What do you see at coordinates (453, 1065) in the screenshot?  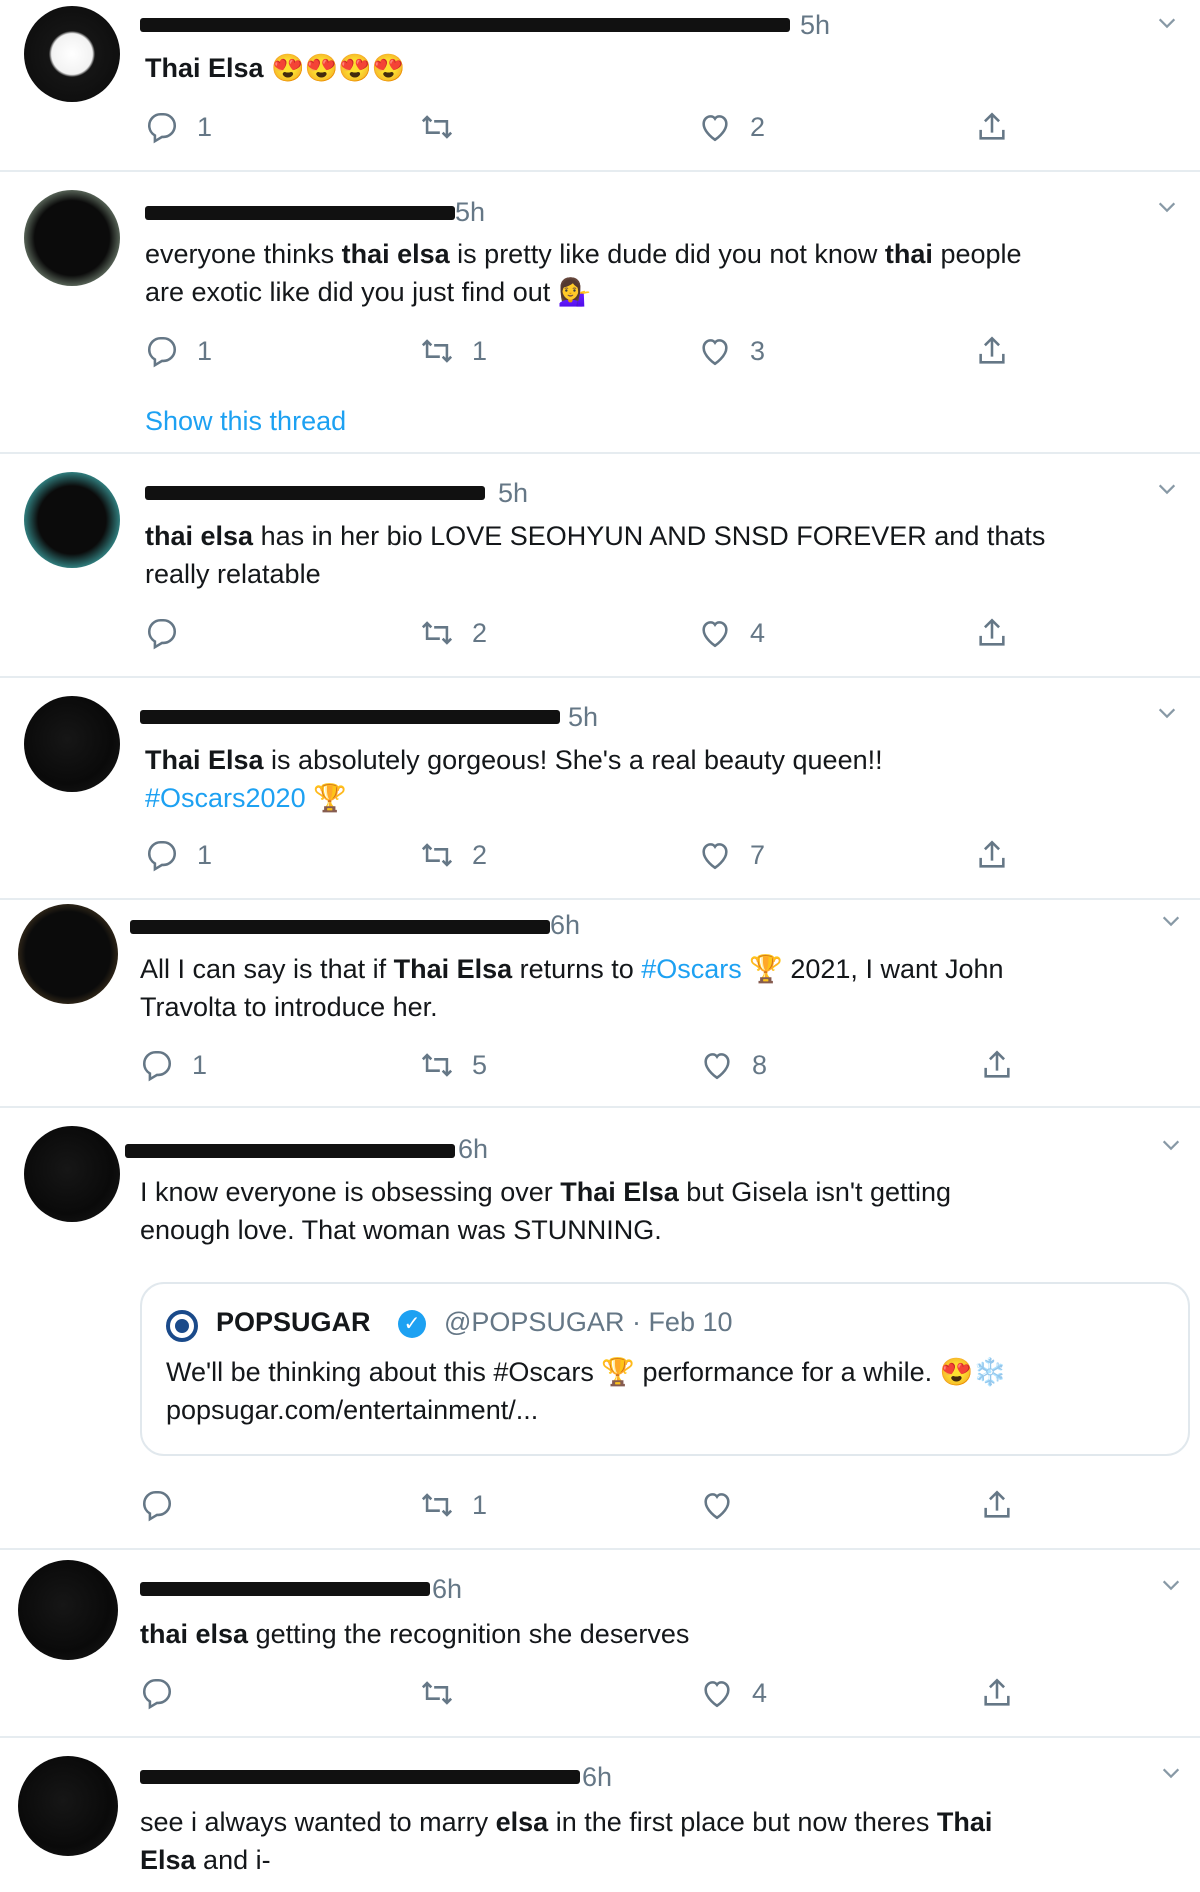 I see `retweet-button: 5` at bounding box center [453, 1065].